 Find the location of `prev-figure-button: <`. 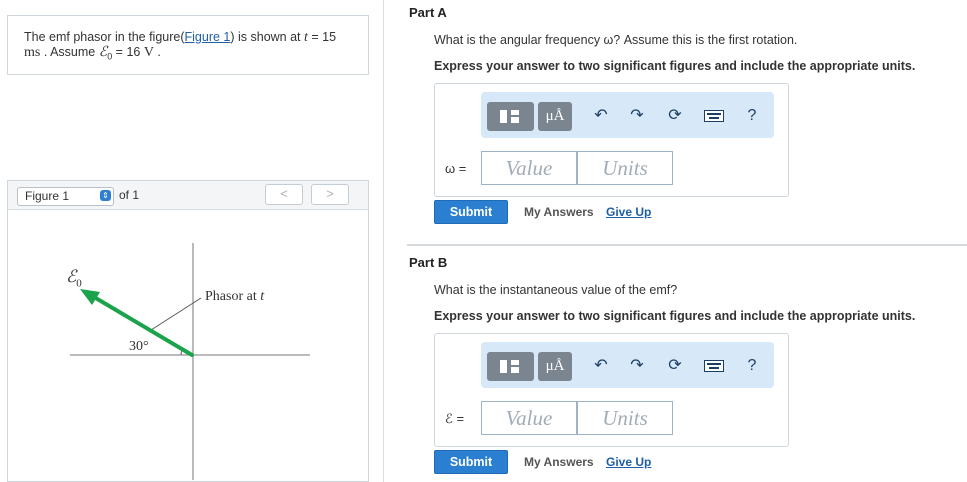

prev-figure-button: < is located at coordinates (284, 194).